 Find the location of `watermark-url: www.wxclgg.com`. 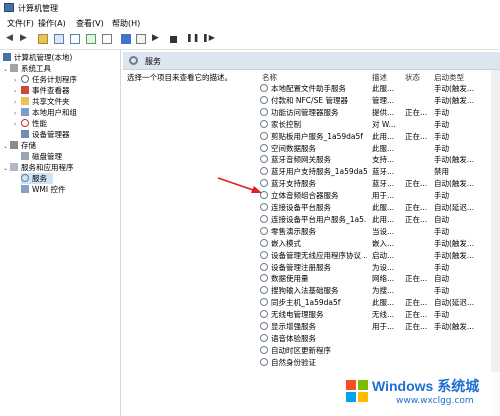

watermark-url: www.wxclgg.com is located at coordinates (435, 401).